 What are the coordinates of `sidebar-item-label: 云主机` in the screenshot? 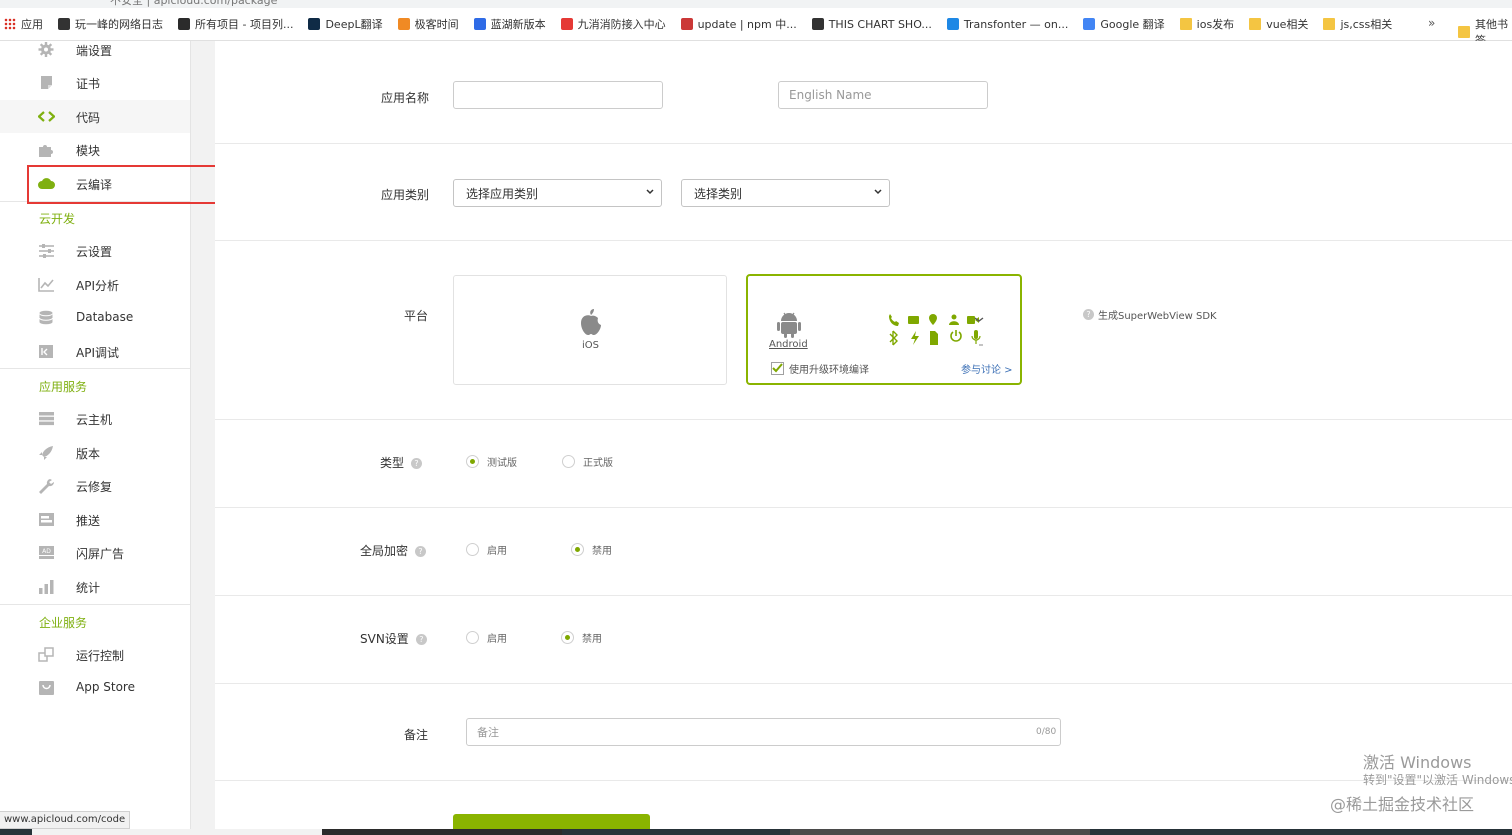 It's located at (94, 420).